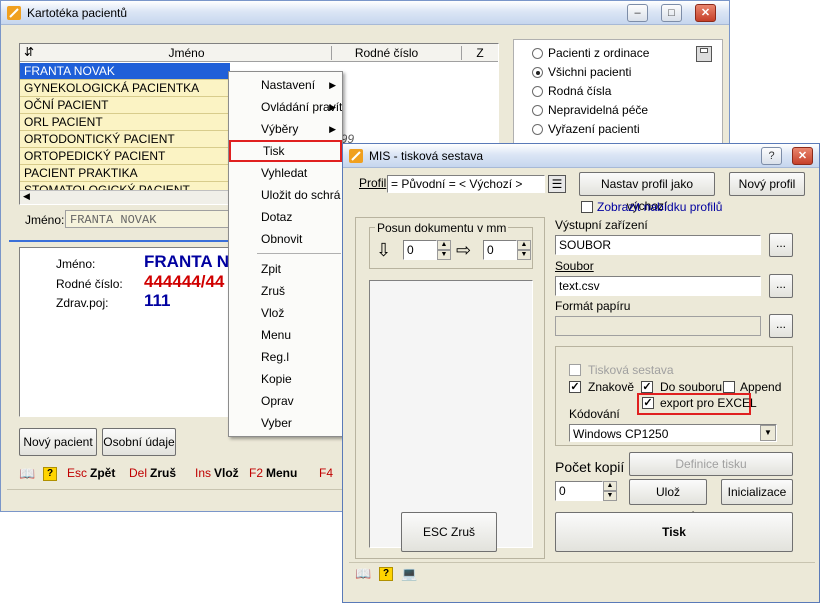  I want to click on output-device-label: Výstupní zařízení, so click(601, 225).